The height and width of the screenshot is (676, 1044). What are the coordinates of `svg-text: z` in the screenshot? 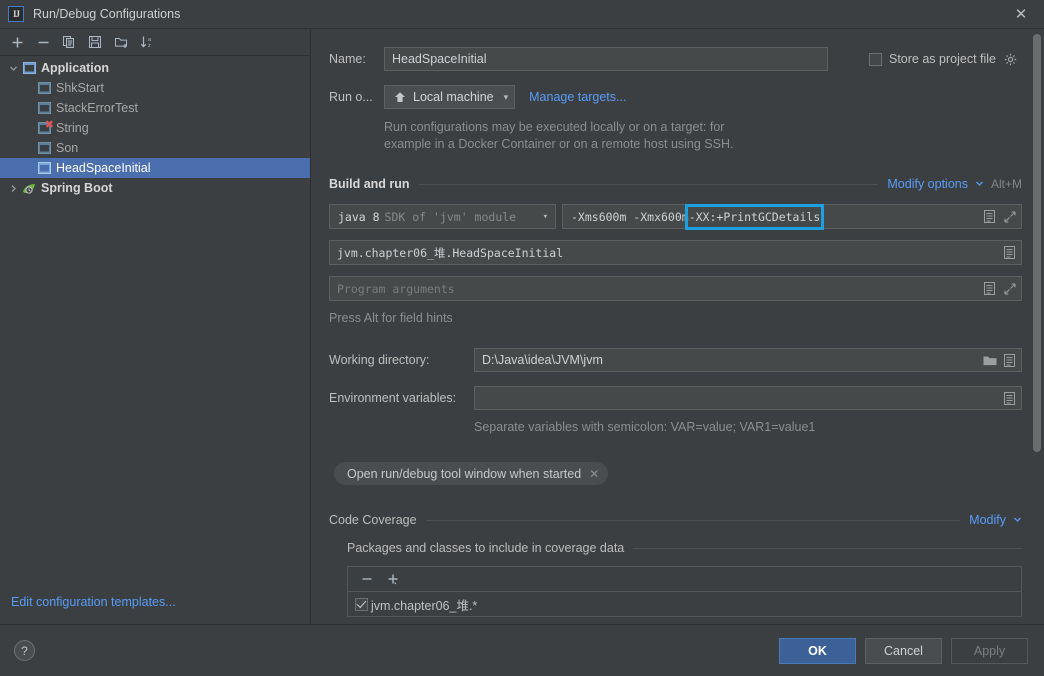 It's located at (149, 46).